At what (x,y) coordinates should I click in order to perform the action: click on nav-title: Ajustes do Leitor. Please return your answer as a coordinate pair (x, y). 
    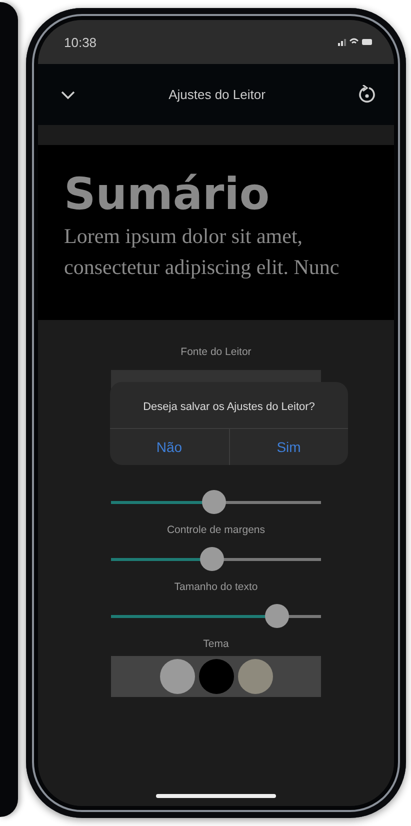
    Looking at the image, I should click on (217, 94).